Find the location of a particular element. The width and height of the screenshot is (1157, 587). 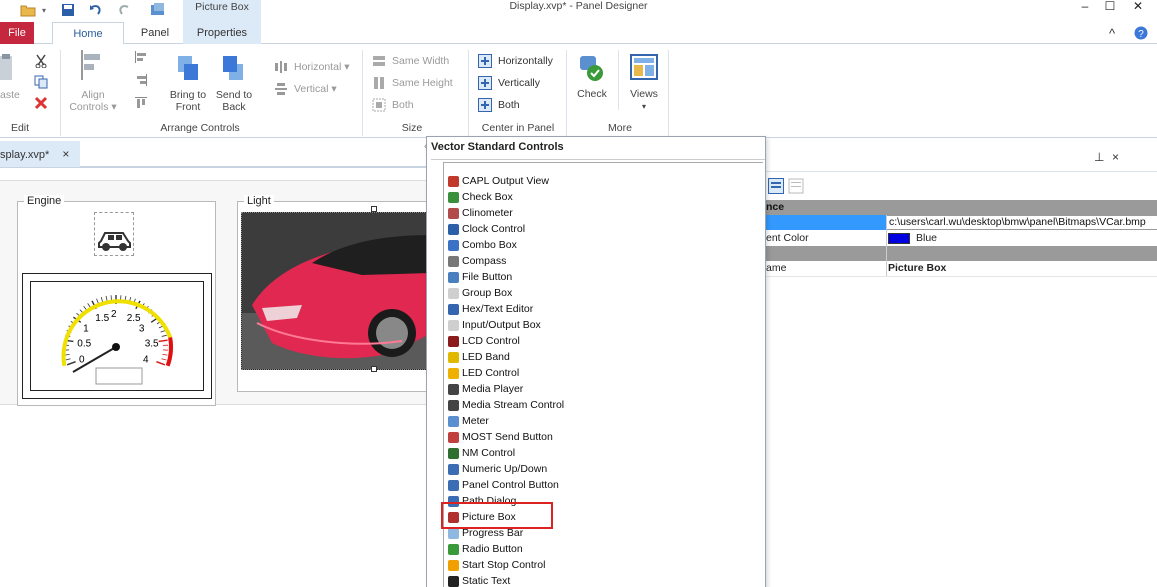

list-item: Start Stop Control is located at coordinates (603, 565).